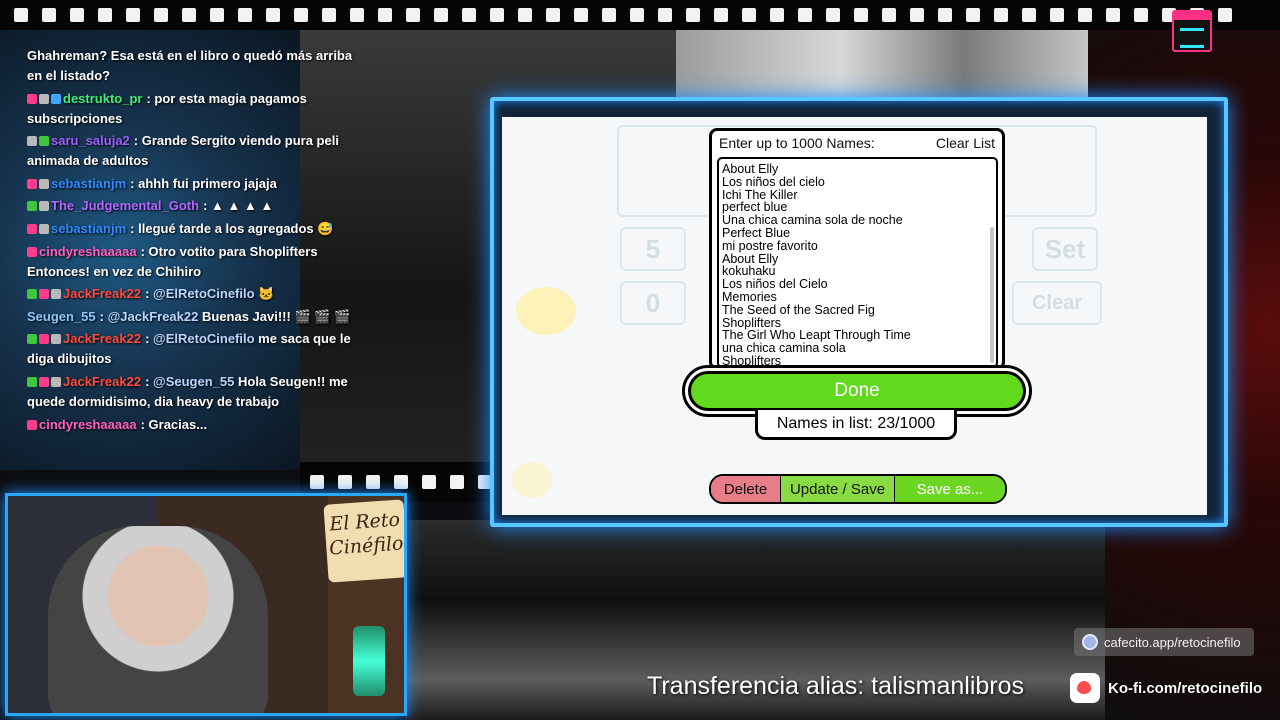 The height and width of the screenshot is (720, 1280). I want to click on cafecito-link: cafecito.app/retocinefilo, so click(1164, 642).